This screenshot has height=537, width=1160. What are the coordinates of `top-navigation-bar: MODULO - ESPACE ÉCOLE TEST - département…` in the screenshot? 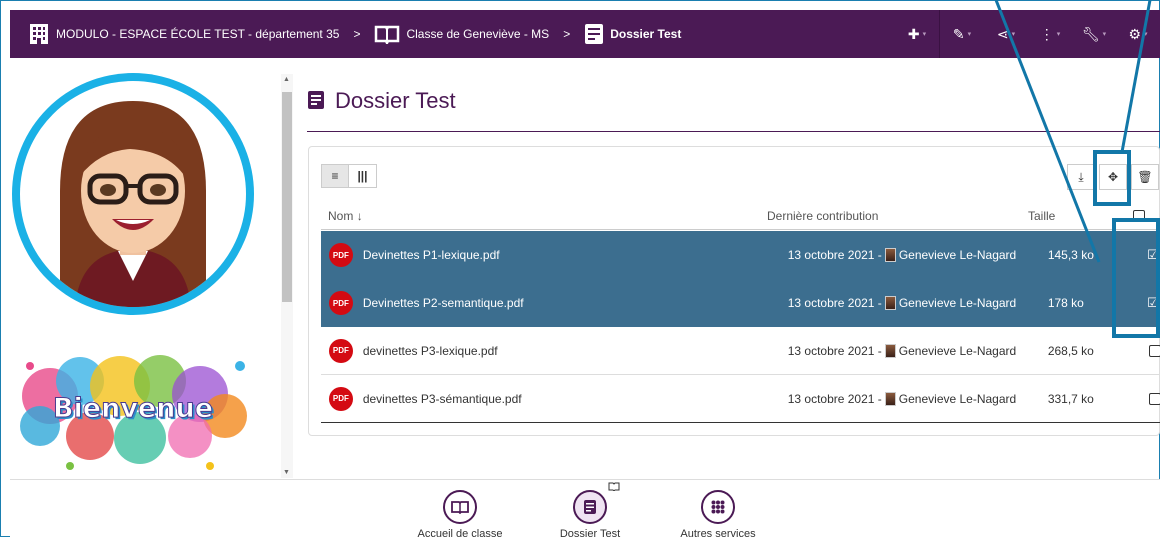 It's located at (585, 34).